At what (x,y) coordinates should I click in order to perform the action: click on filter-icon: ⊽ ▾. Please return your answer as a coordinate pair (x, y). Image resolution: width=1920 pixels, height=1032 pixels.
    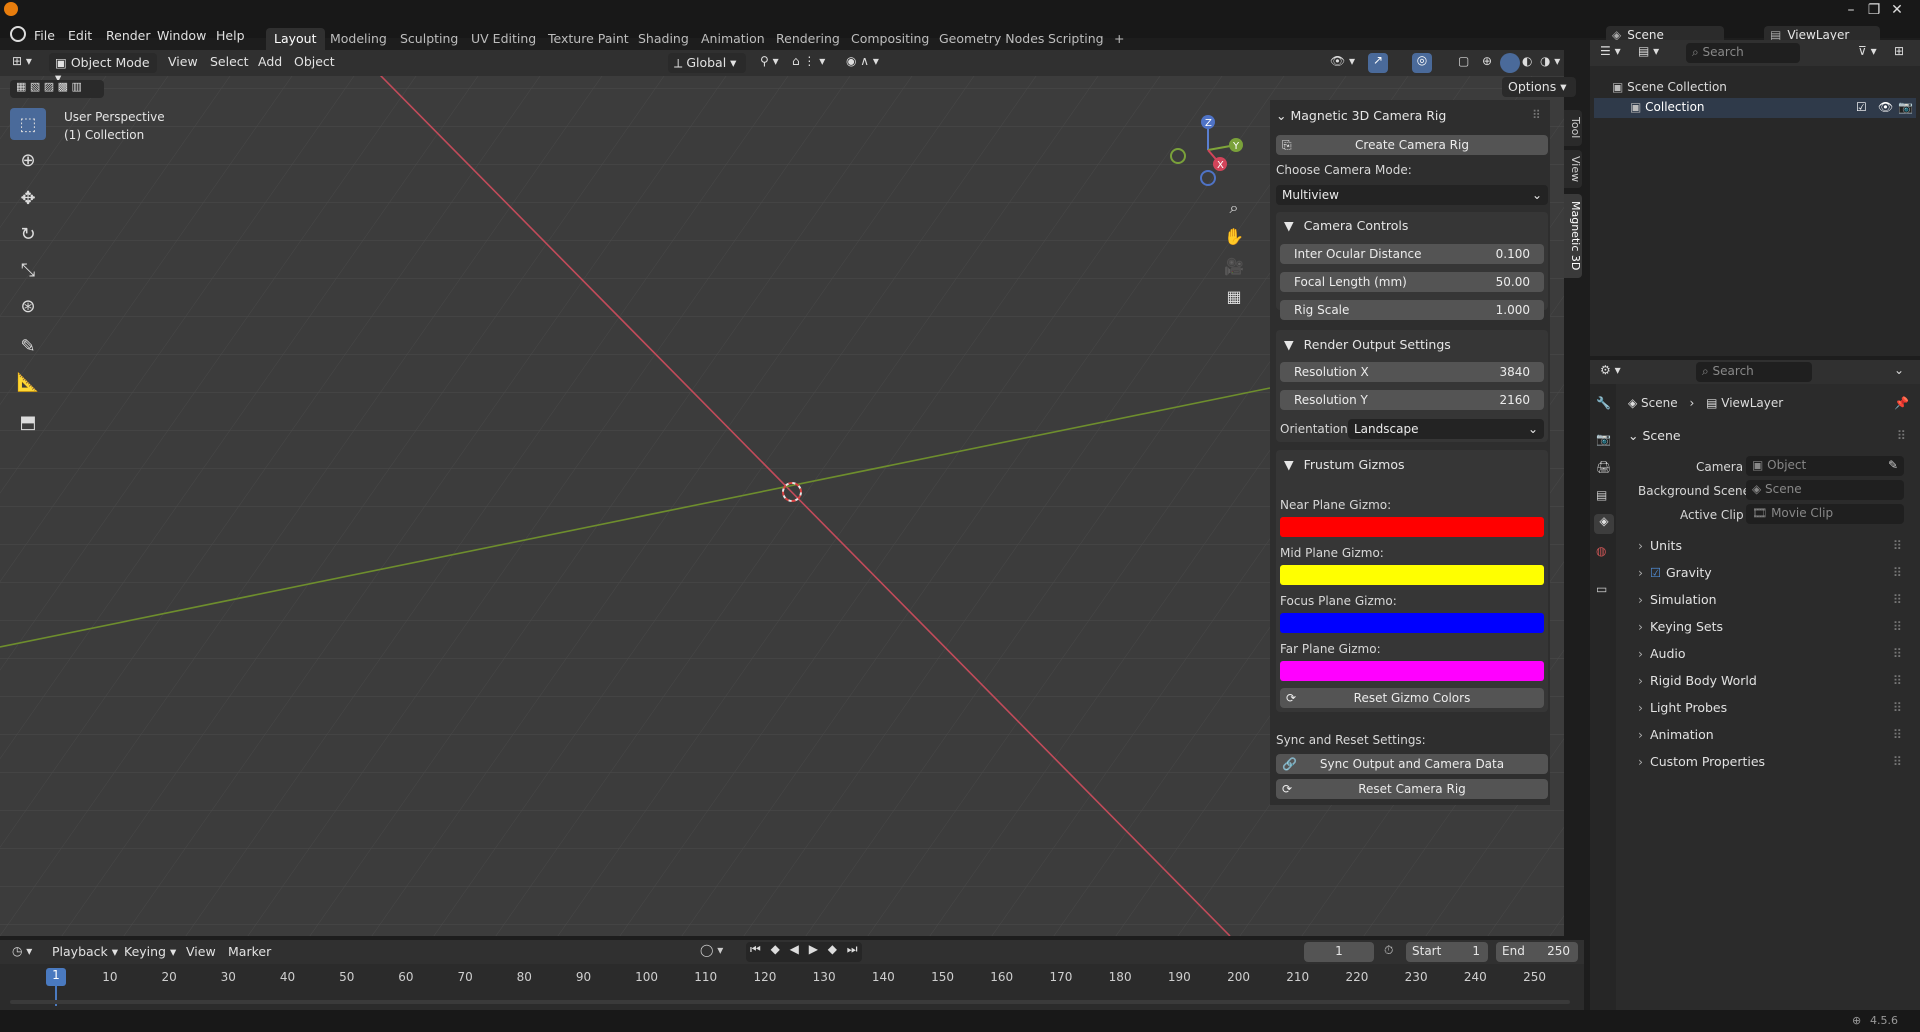
    Looking at the image, I should click on (1867, 51).